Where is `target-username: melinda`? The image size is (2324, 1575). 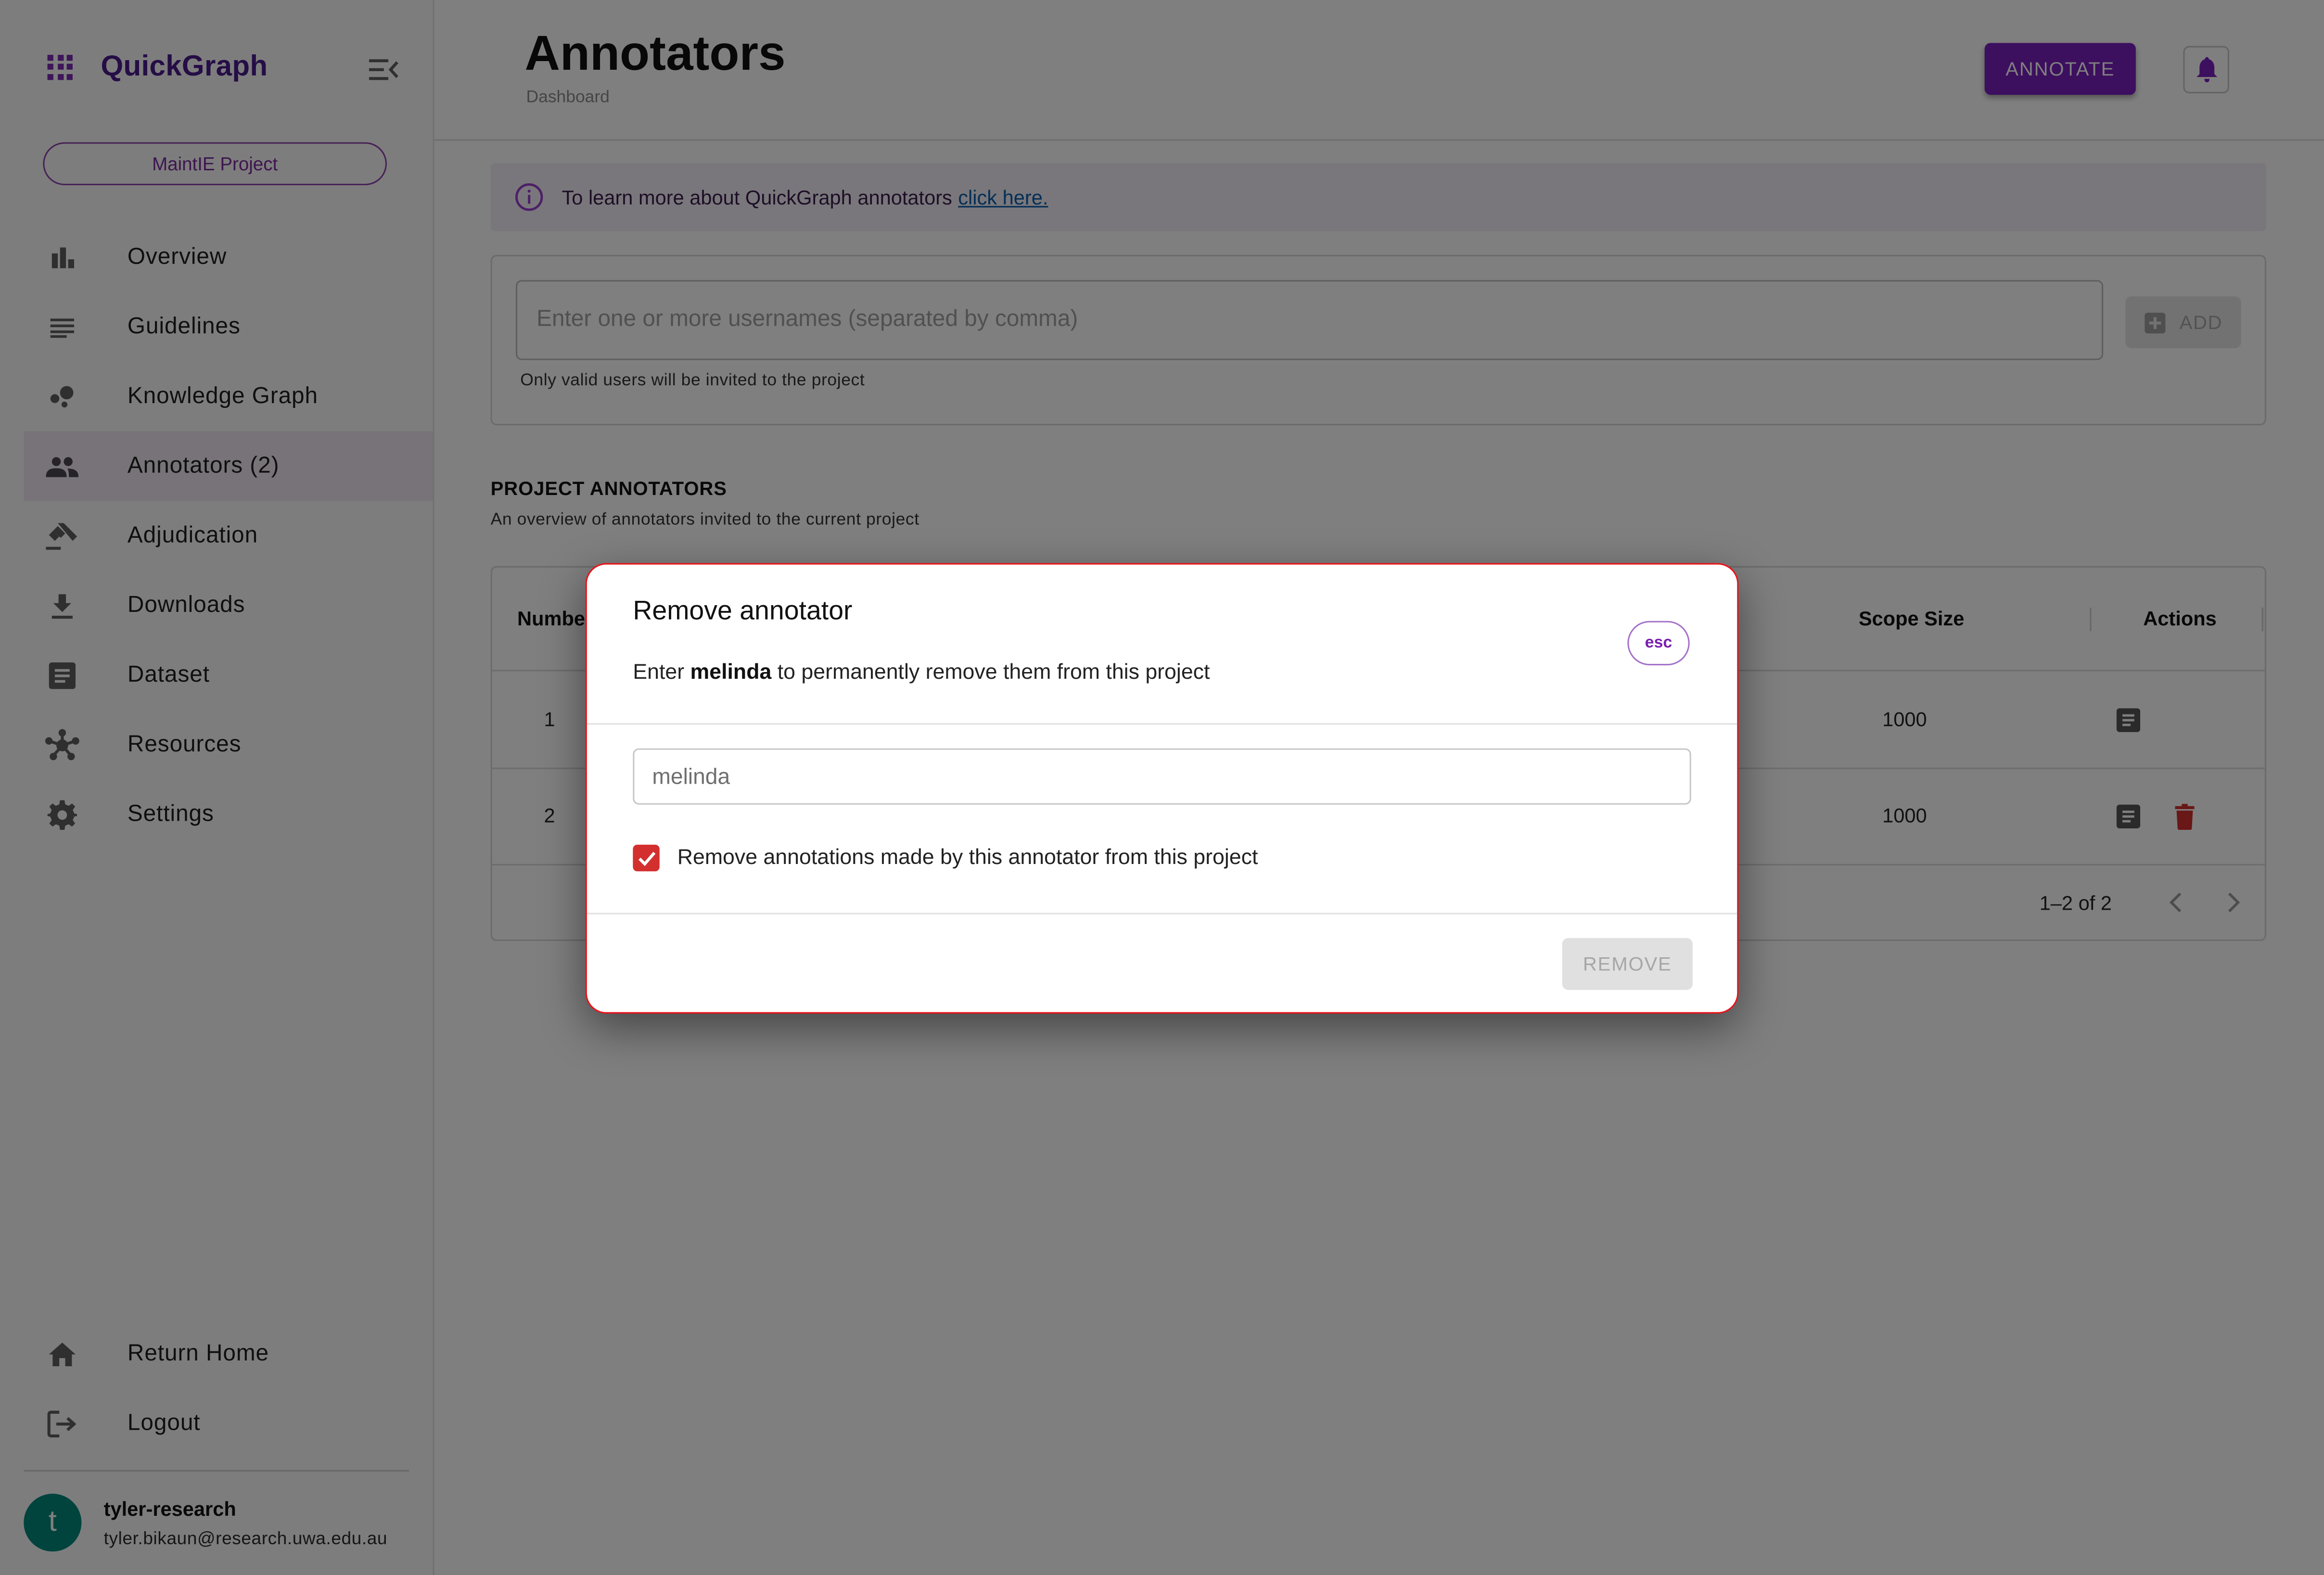 target-username: melinda is located at coordinates (731, 672).